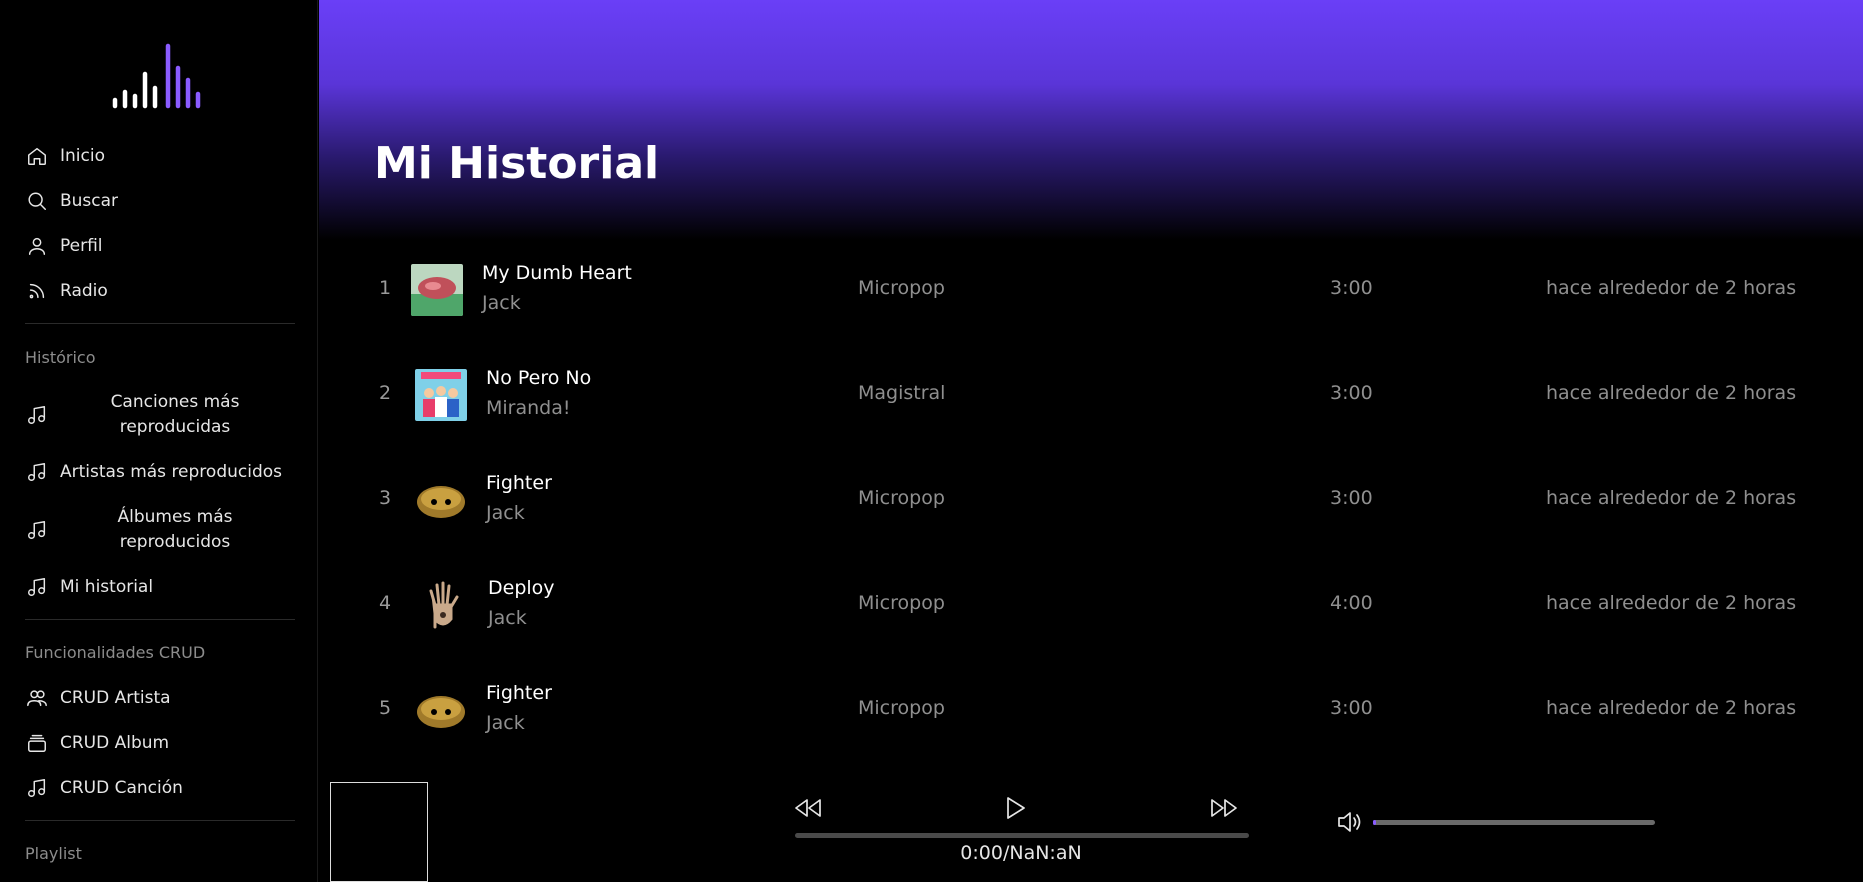 Image resolution: width=1863 pixels, height=882 pixels. What do you see at coordinates (37, 743) in the screenshot?
I see `album-stack-icon` at bounding box center [37, 743].